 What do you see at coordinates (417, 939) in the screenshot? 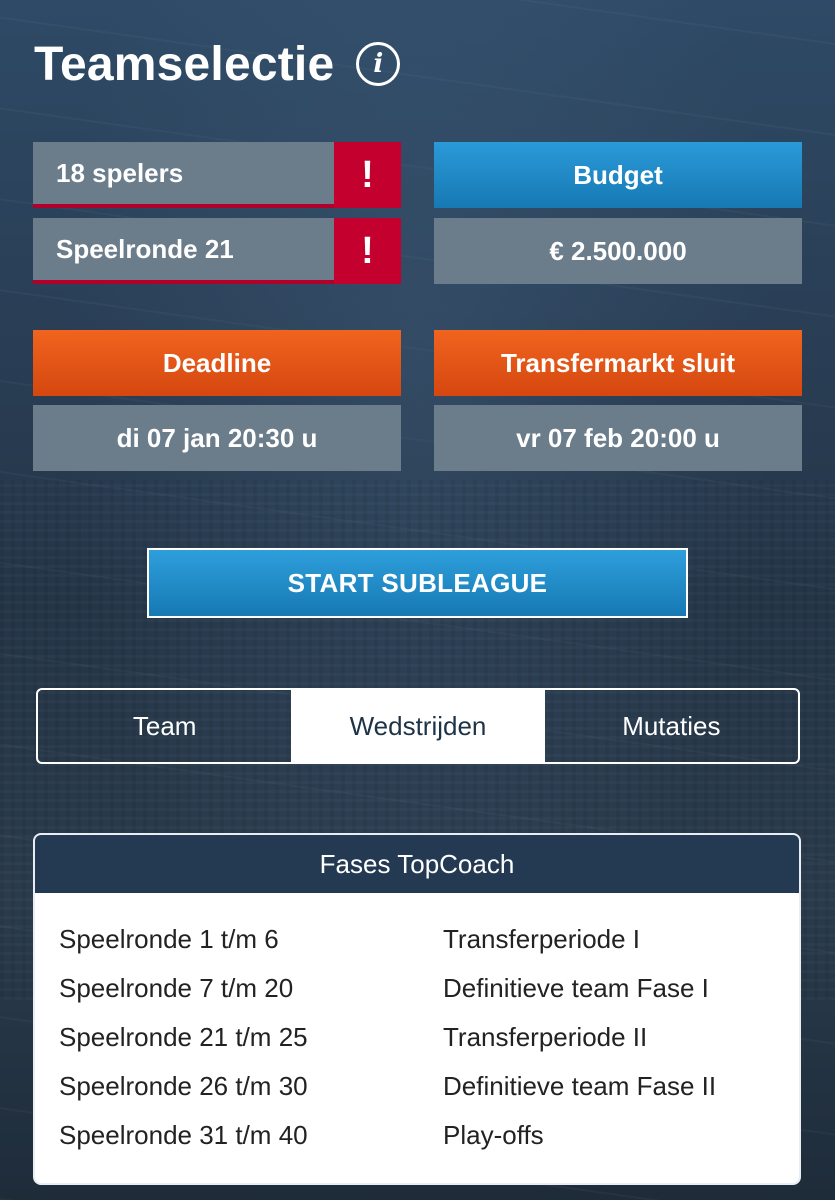
I see `list-item: Speelronde 1 t/m 6 Transferperiode I` at bounding box center [417, 939].